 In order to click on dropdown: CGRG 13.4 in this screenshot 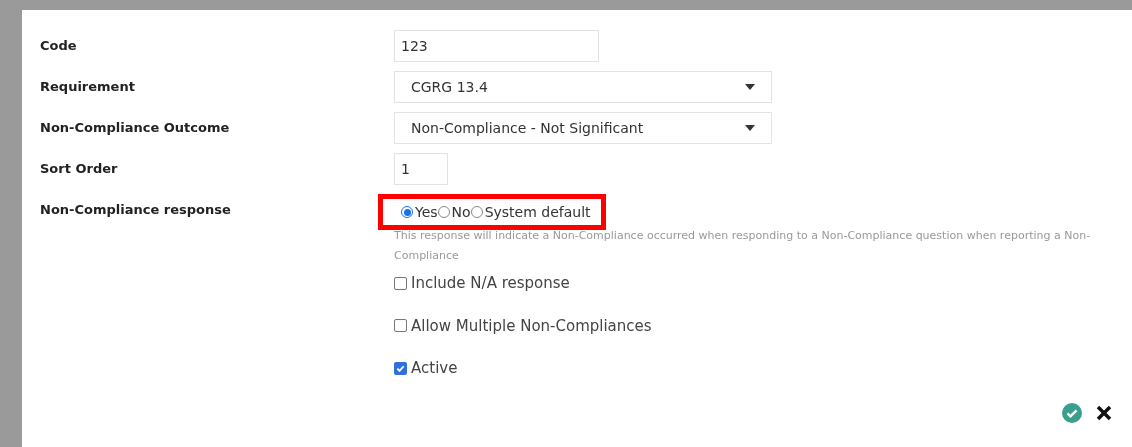, I will do `click(583, 87)`.